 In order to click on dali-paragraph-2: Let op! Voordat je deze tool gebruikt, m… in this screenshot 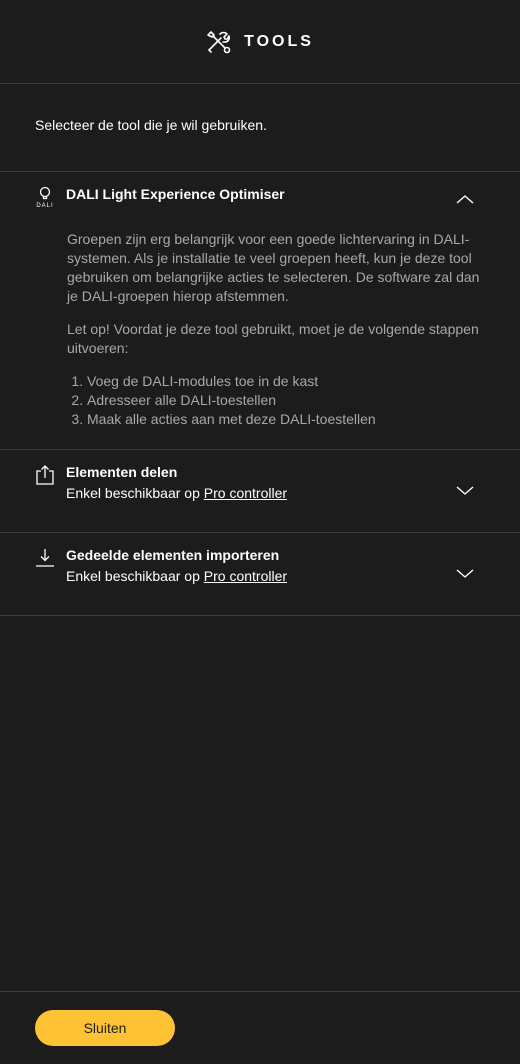, I will do `click(273, 338)`.